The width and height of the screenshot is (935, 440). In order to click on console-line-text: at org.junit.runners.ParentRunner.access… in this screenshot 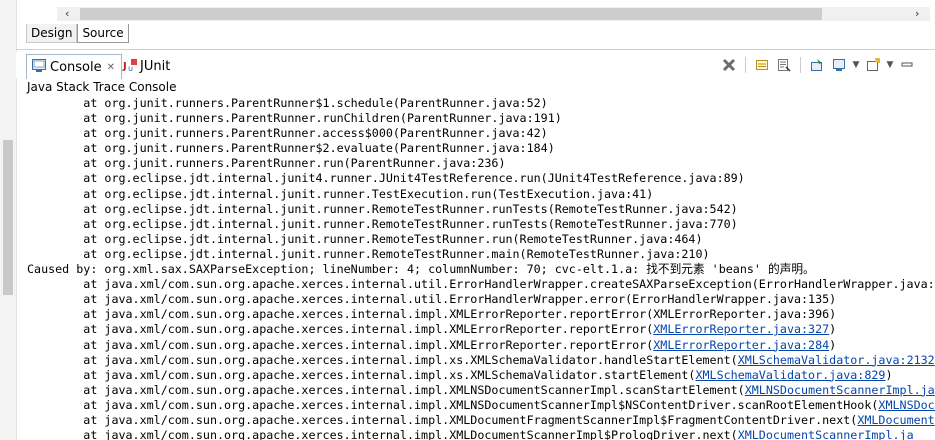, I will do `click(287, 133)`.